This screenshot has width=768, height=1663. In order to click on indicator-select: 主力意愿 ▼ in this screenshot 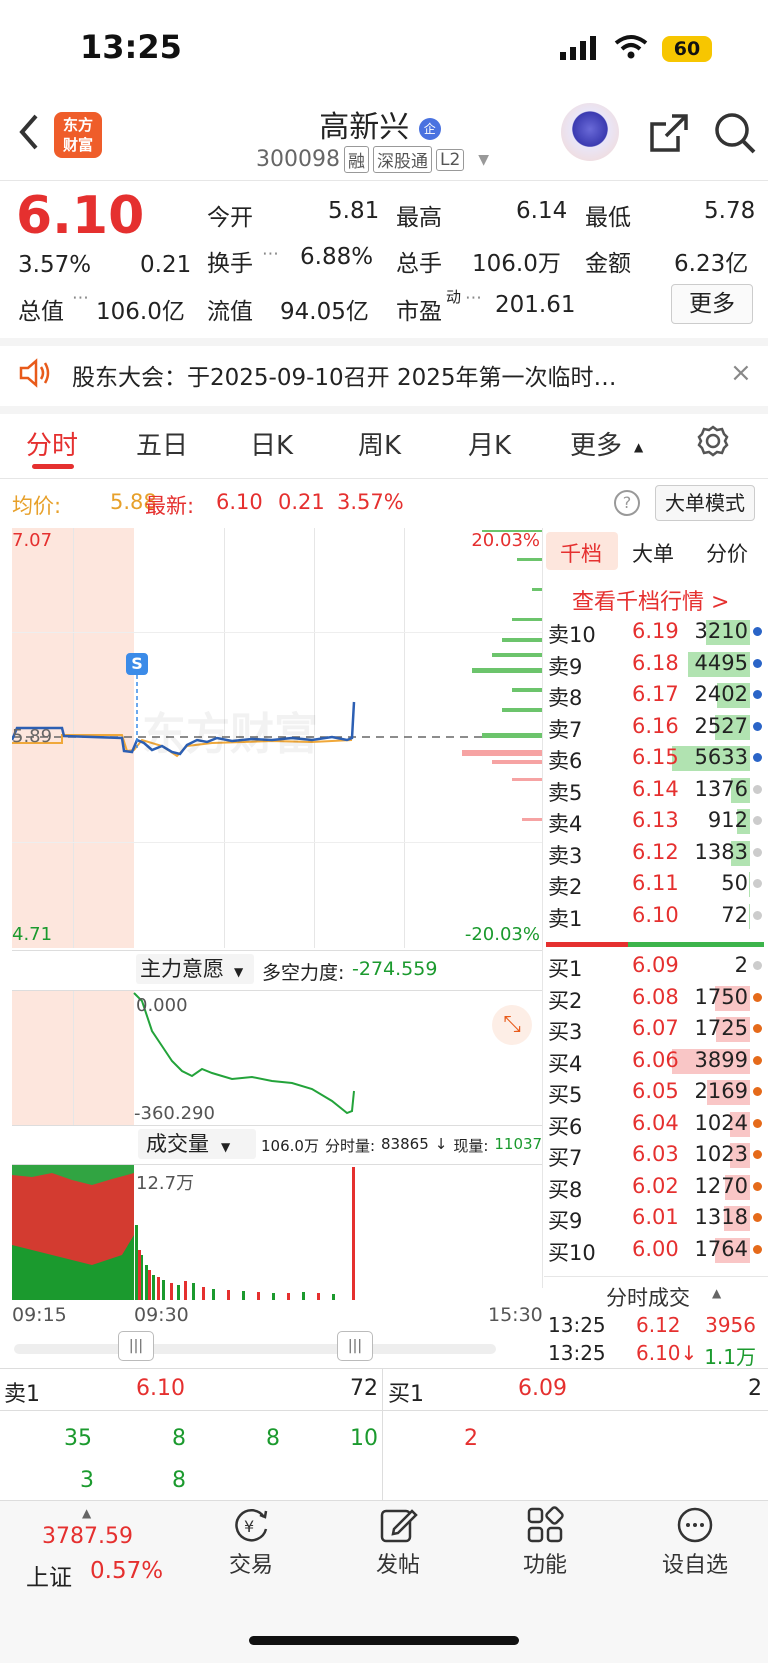, I will do `click(195, 969)`.